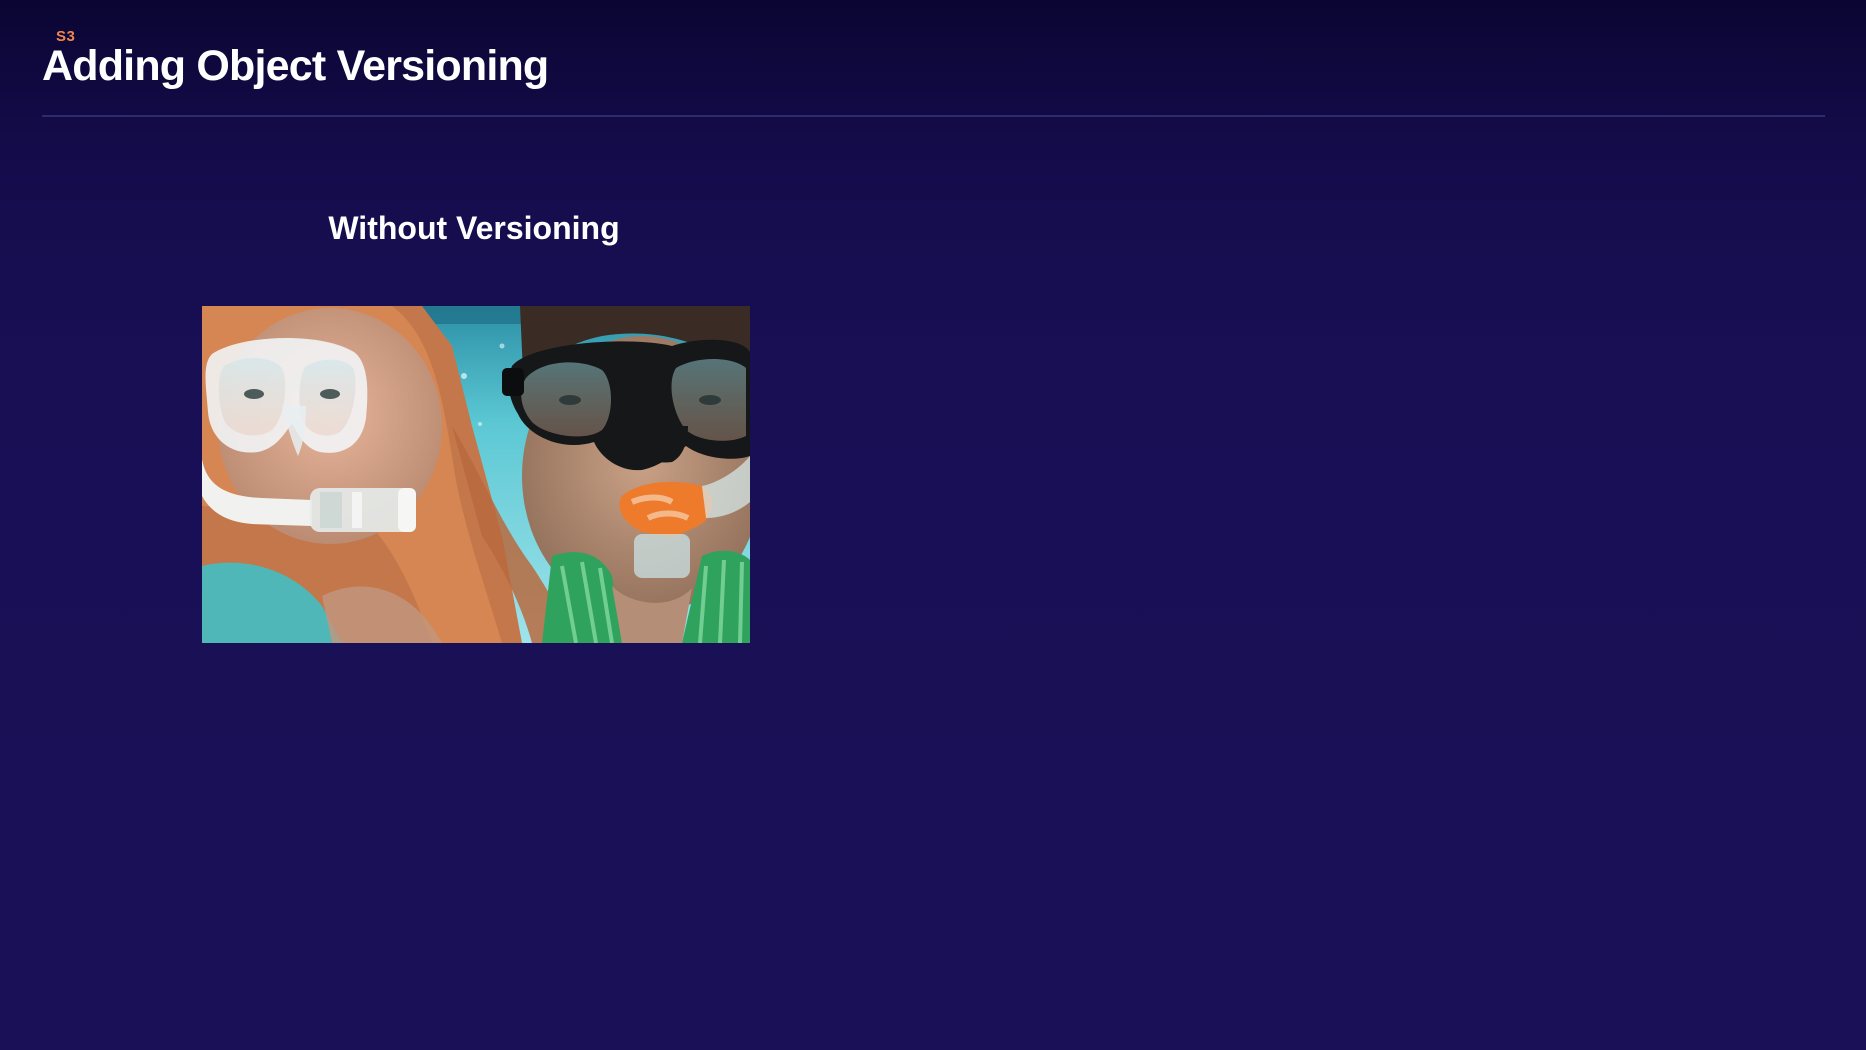  Describe the element at coordinates (295, 66) in the screenshot. I see `slide-title: Adding Object Versioning` at that location.